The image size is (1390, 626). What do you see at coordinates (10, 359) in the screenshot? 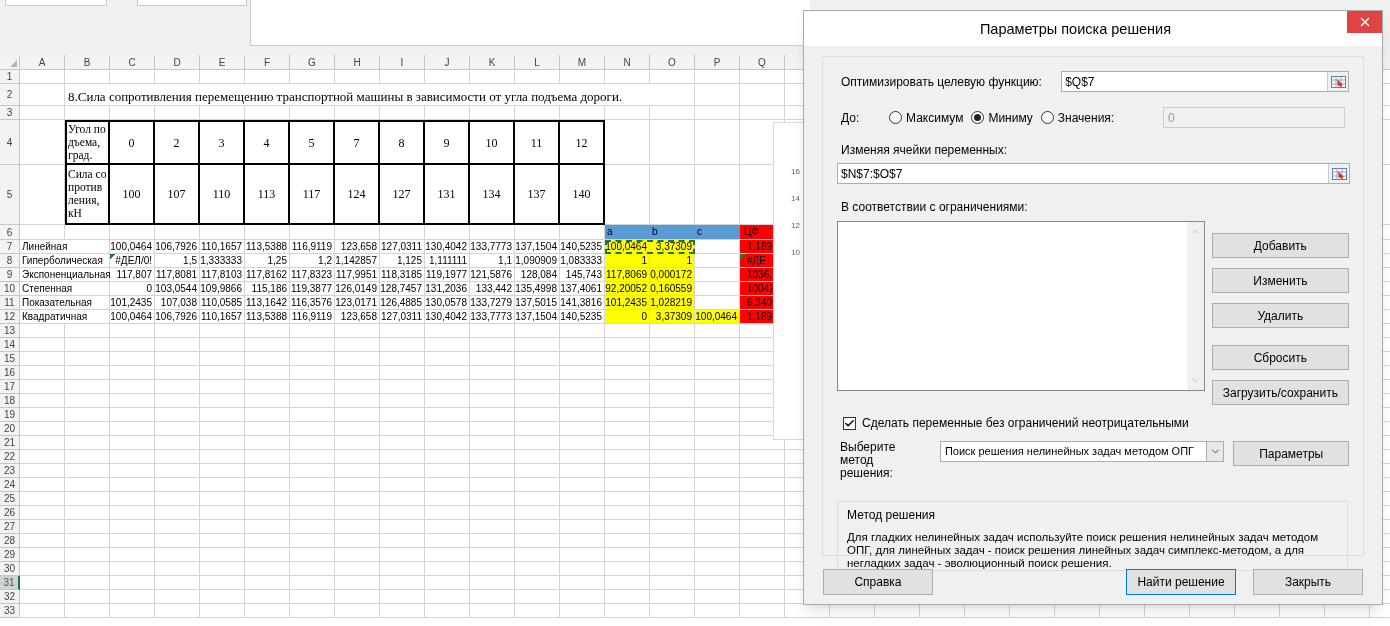
I see `row-header: 15` at bounding box center [10, 359].